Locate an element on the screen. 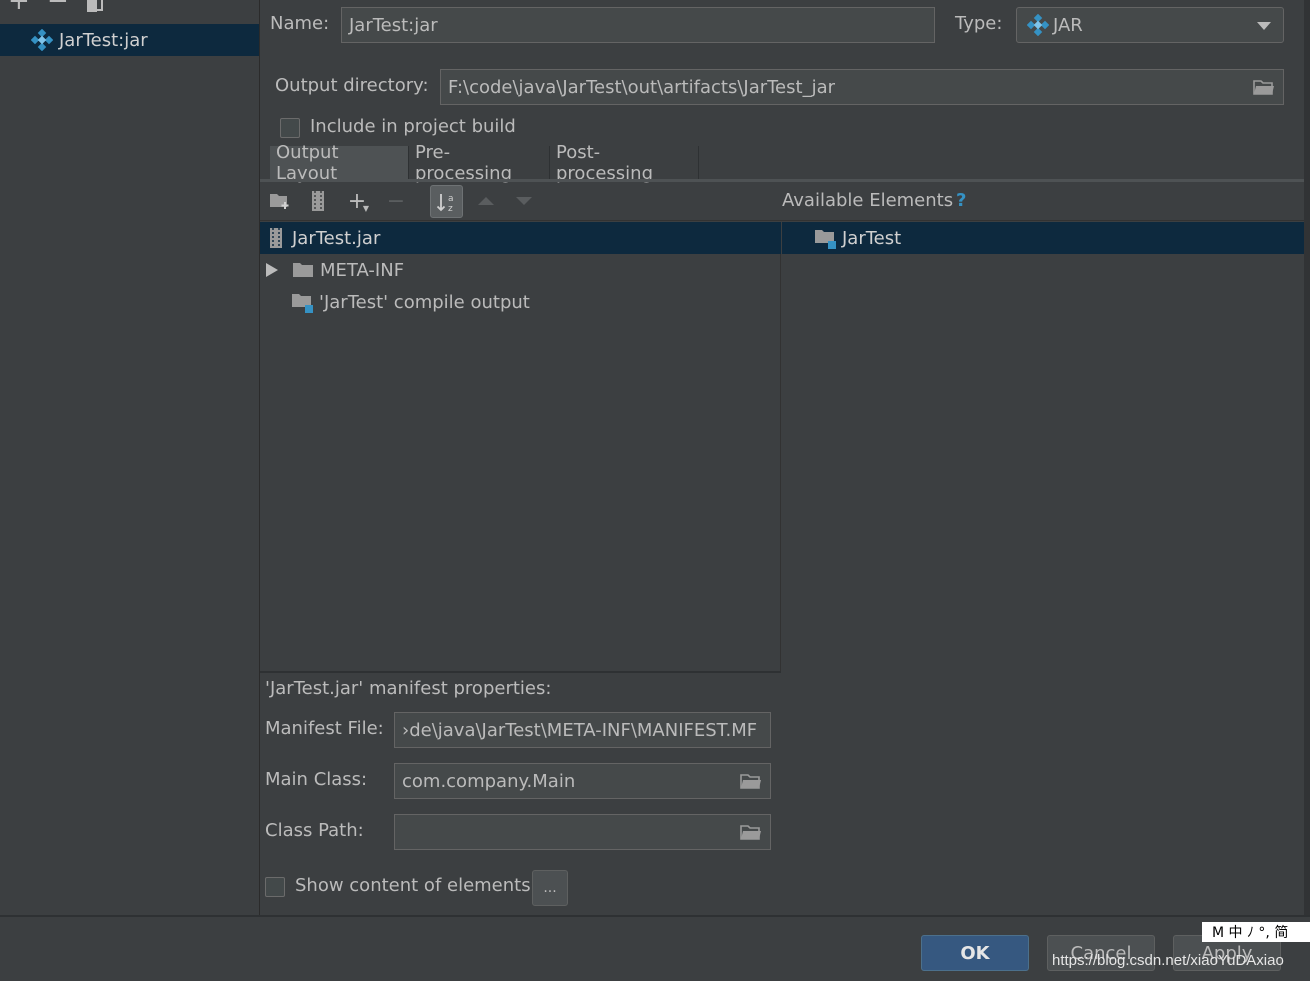 This screenshot has width=1310, height=981. chevron-down-icon is located at coordinates (1264, 26).